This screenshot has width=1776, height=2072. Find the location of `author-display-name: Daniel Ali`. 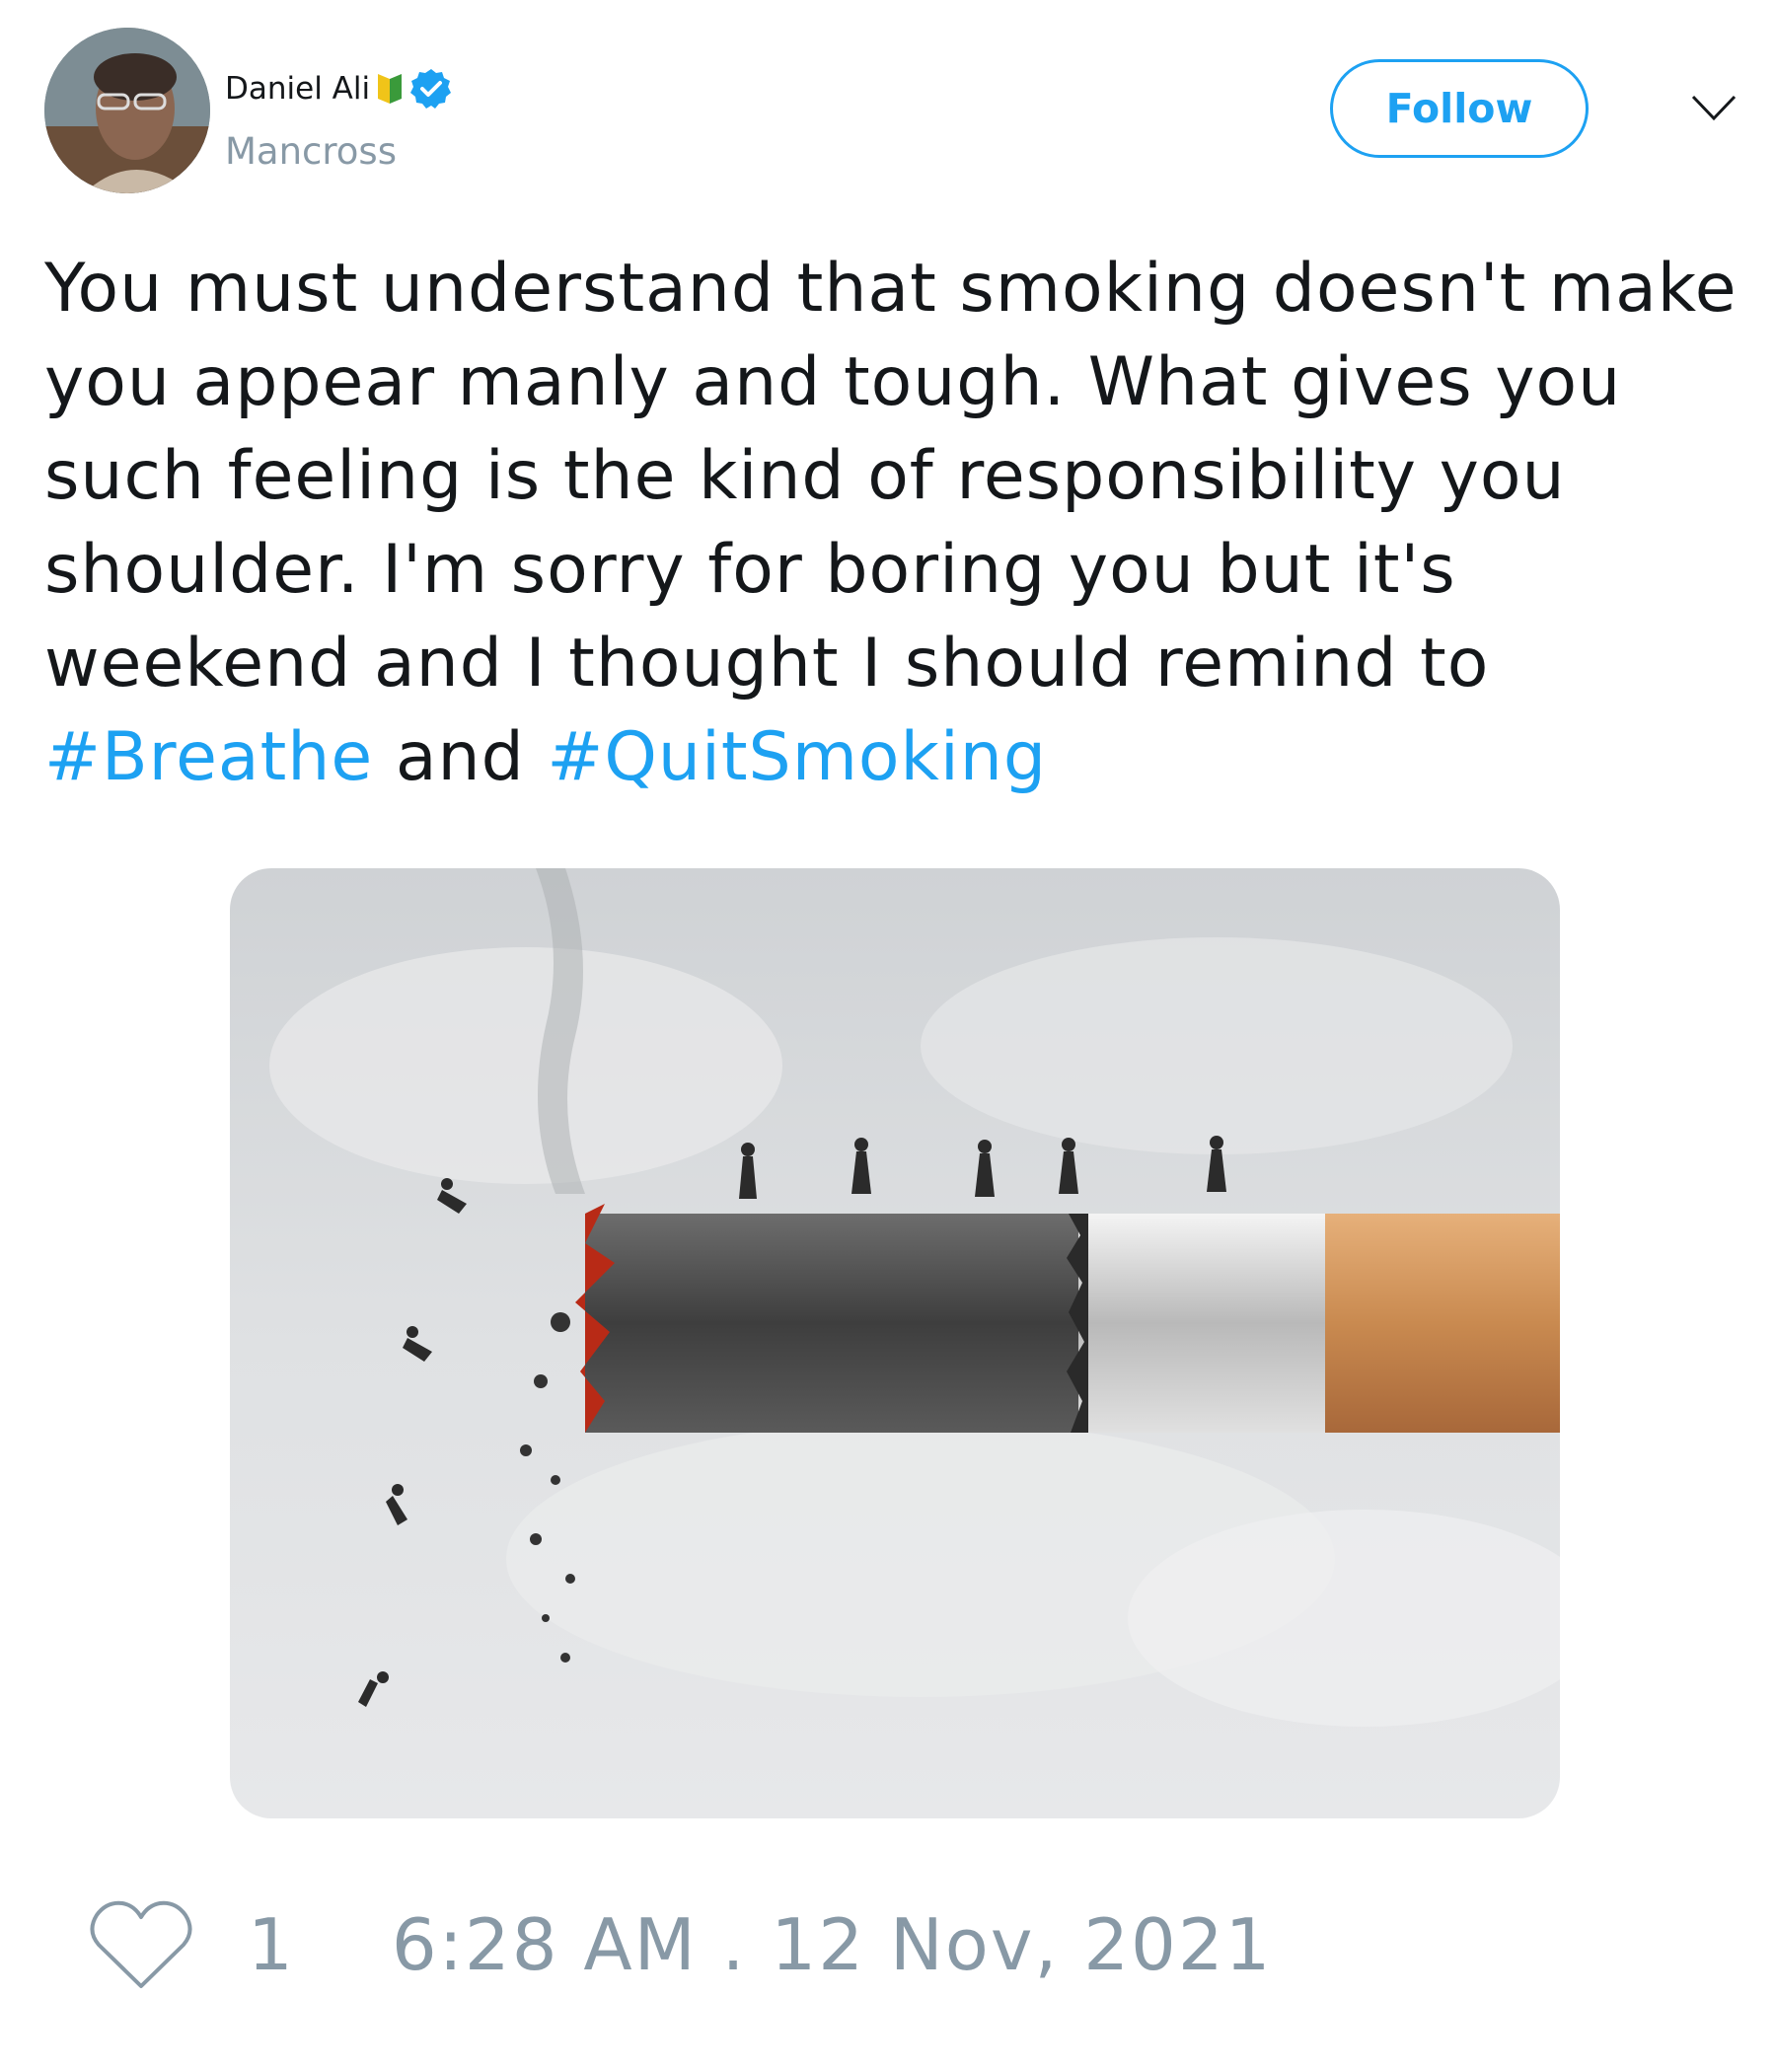

author-display-name: Daniel Ali is located at coordinates (298, 89).